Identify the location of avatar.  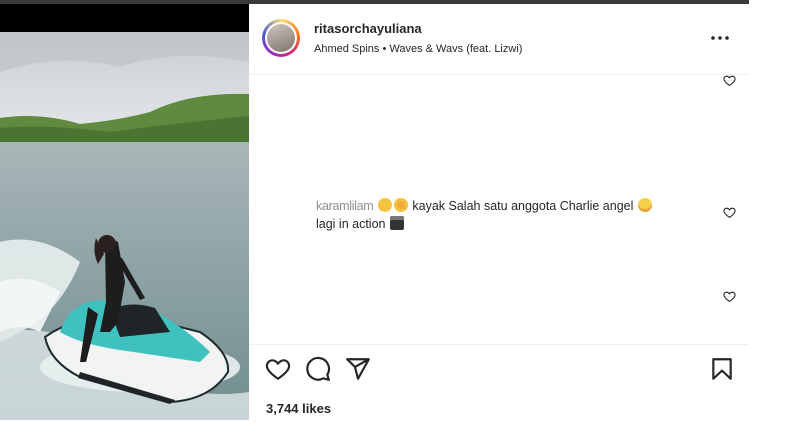
(281, 38).